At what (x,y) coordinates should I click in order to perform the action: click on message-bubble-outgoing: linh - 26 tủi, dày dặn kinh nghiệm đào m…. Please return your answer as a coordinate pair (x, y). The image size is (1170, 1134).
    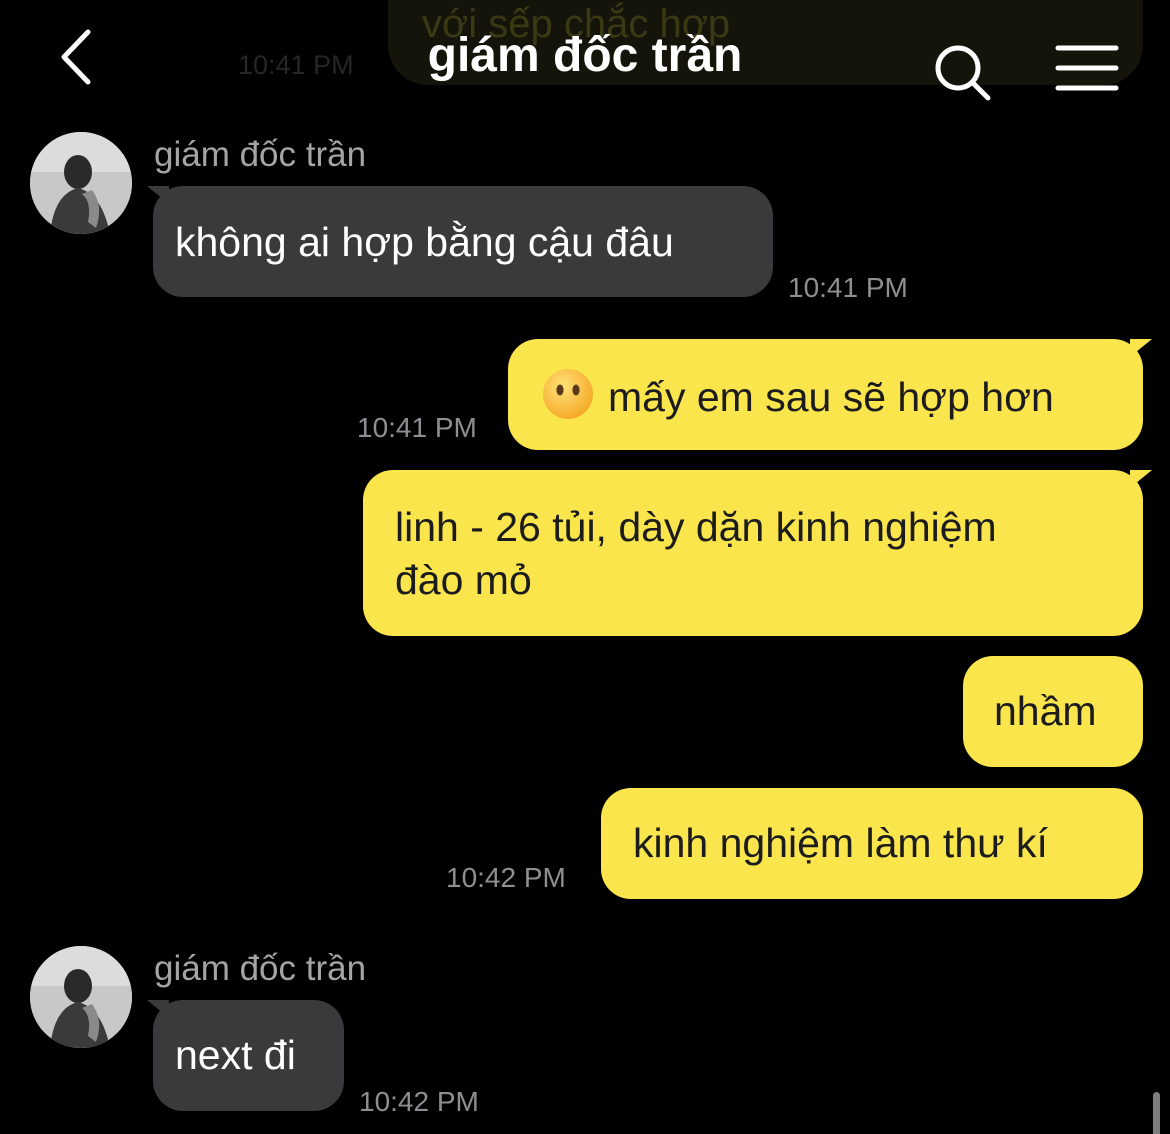
    Looking at the image, I should click on (753, 553).